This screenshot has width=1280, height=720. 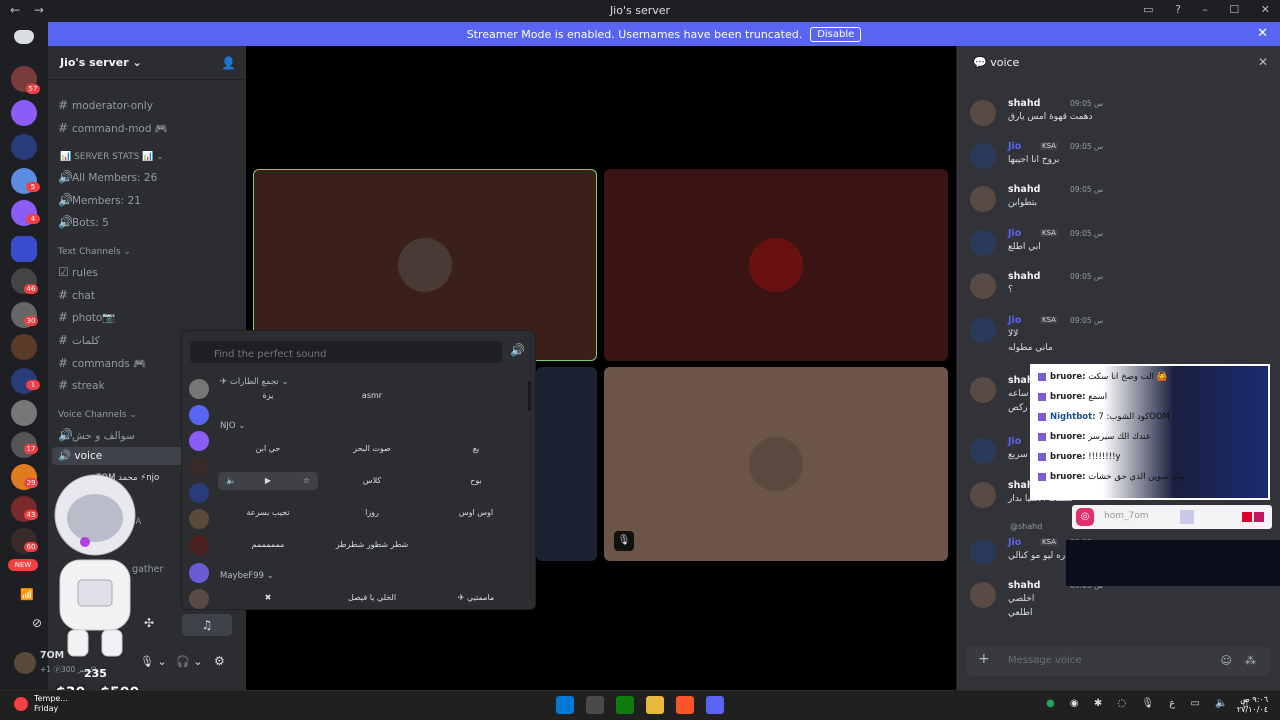 I want to click on sound-button: الخلي يا فيصل, so click(x=372, y=598).